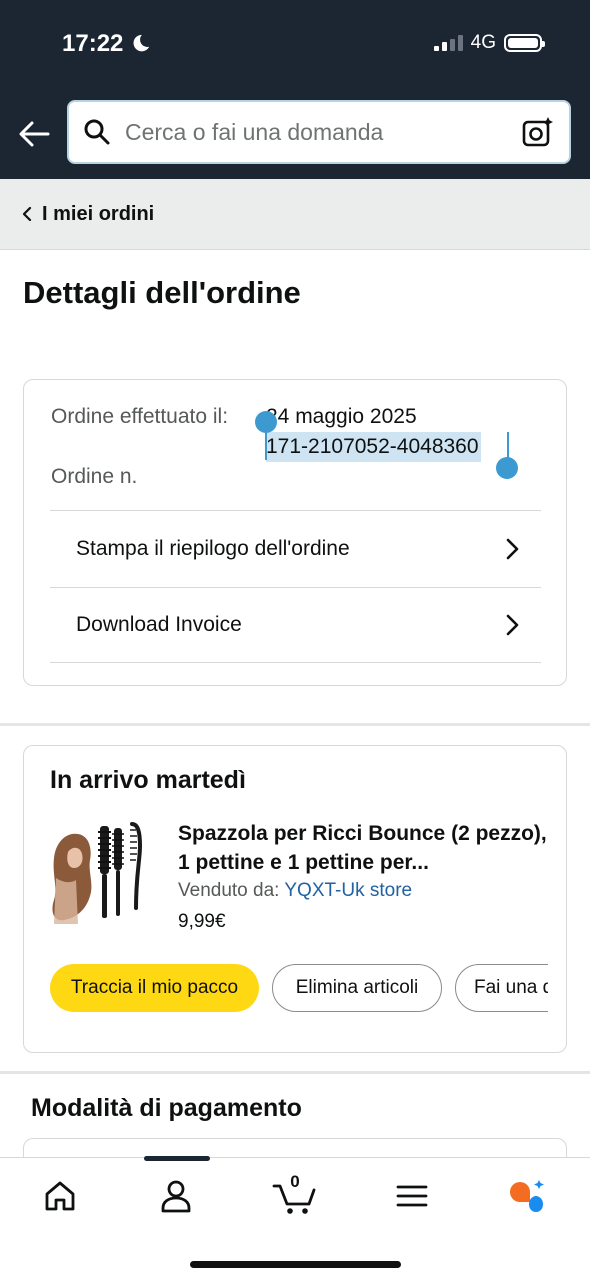 This screenshot has height=1280, width=590. I want to click on top-header: 17:22 4G Cerca o fai una domanda, so click(295, 89).